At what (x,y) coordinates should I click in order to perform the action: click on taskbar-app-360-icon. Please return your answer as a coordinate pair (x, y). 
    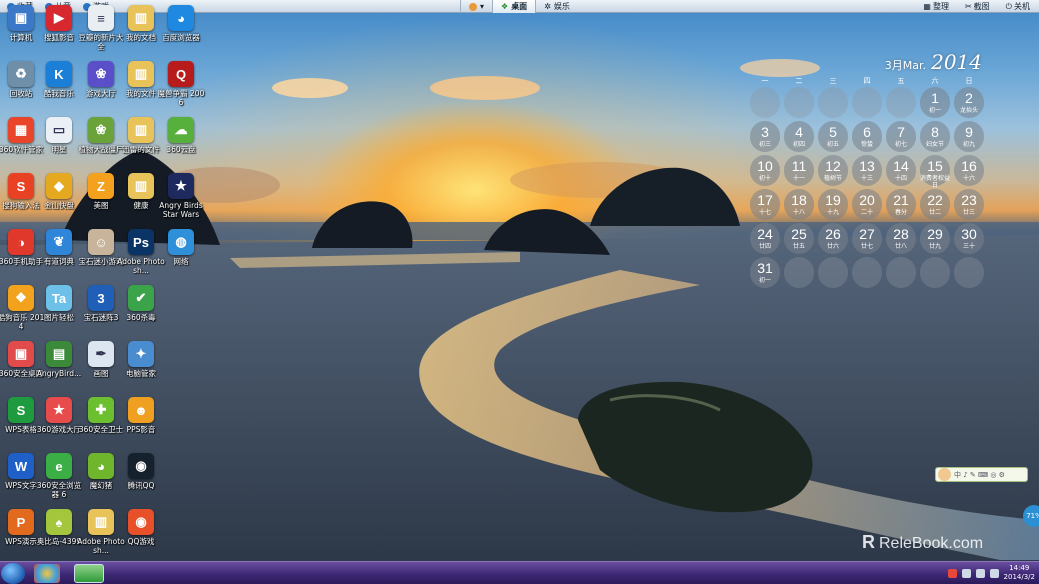
    Looking at the image, I should click on (47, 573).